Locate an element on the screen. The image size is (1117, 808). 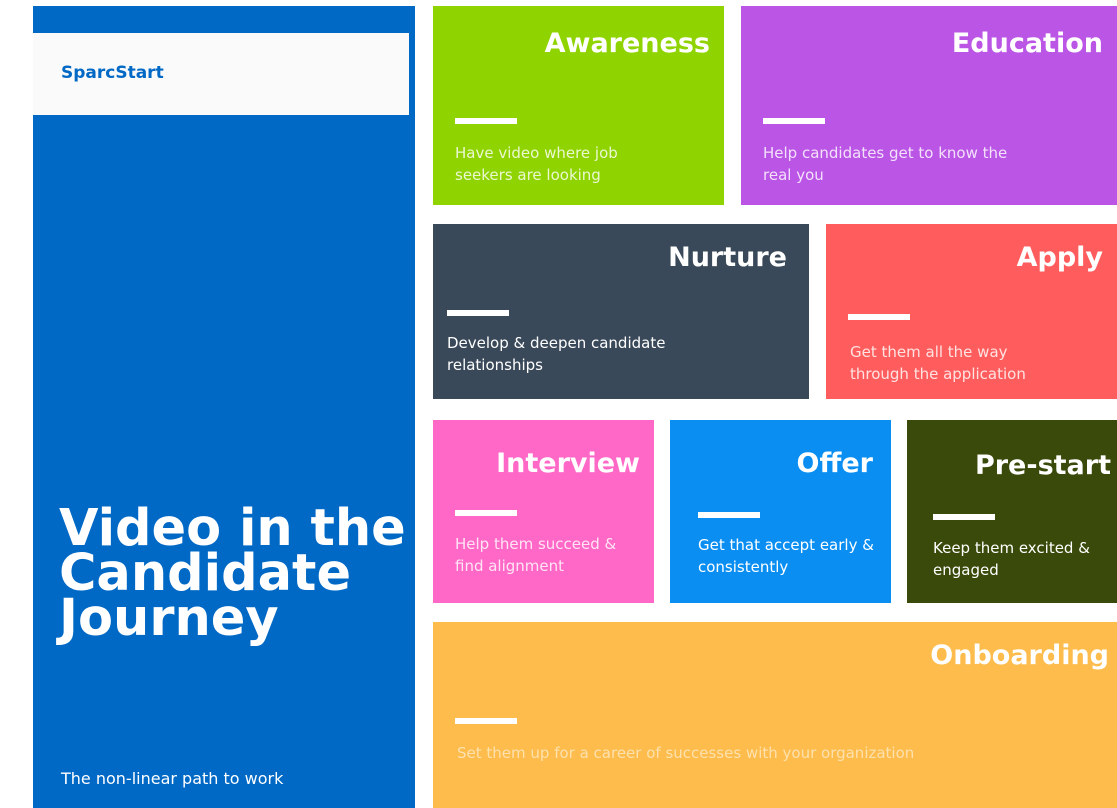
brand-name: SparcStart is located at coordinates (112, 73).